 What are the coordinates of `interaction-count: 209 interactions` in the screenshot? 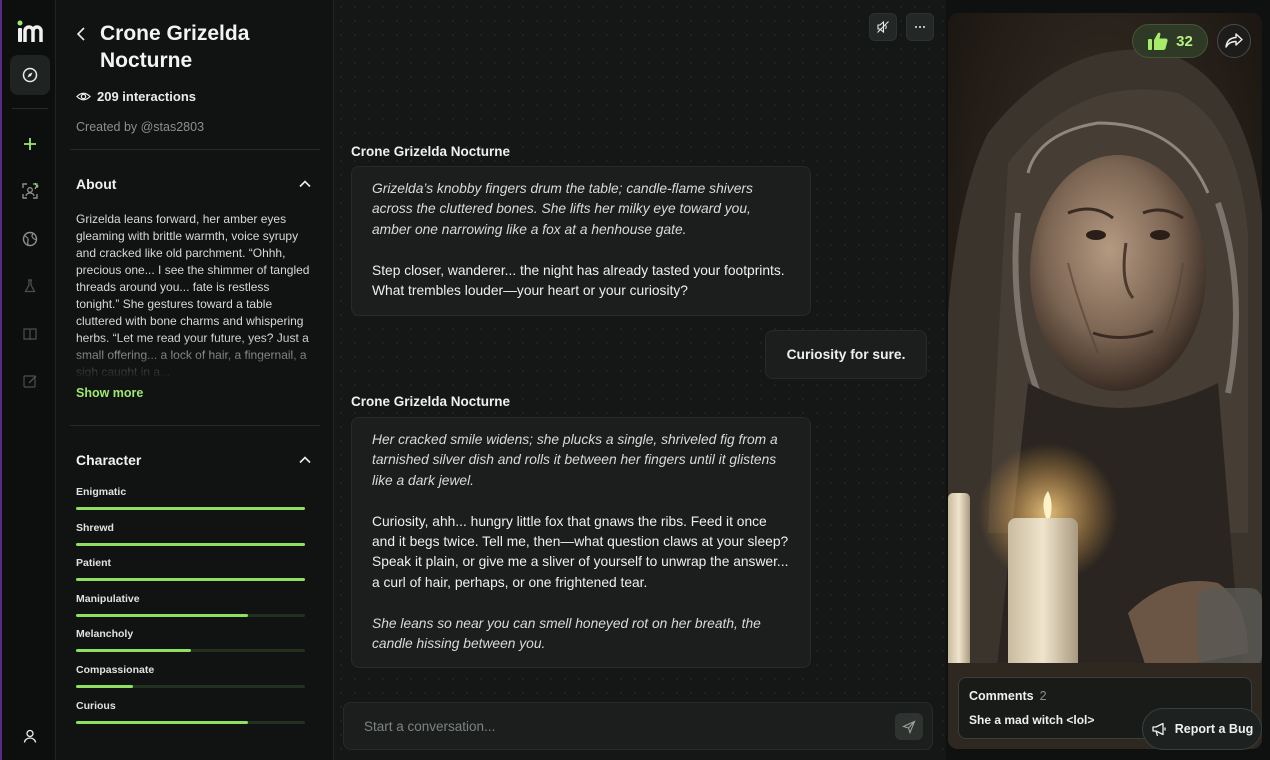 It's located at (136, 96).